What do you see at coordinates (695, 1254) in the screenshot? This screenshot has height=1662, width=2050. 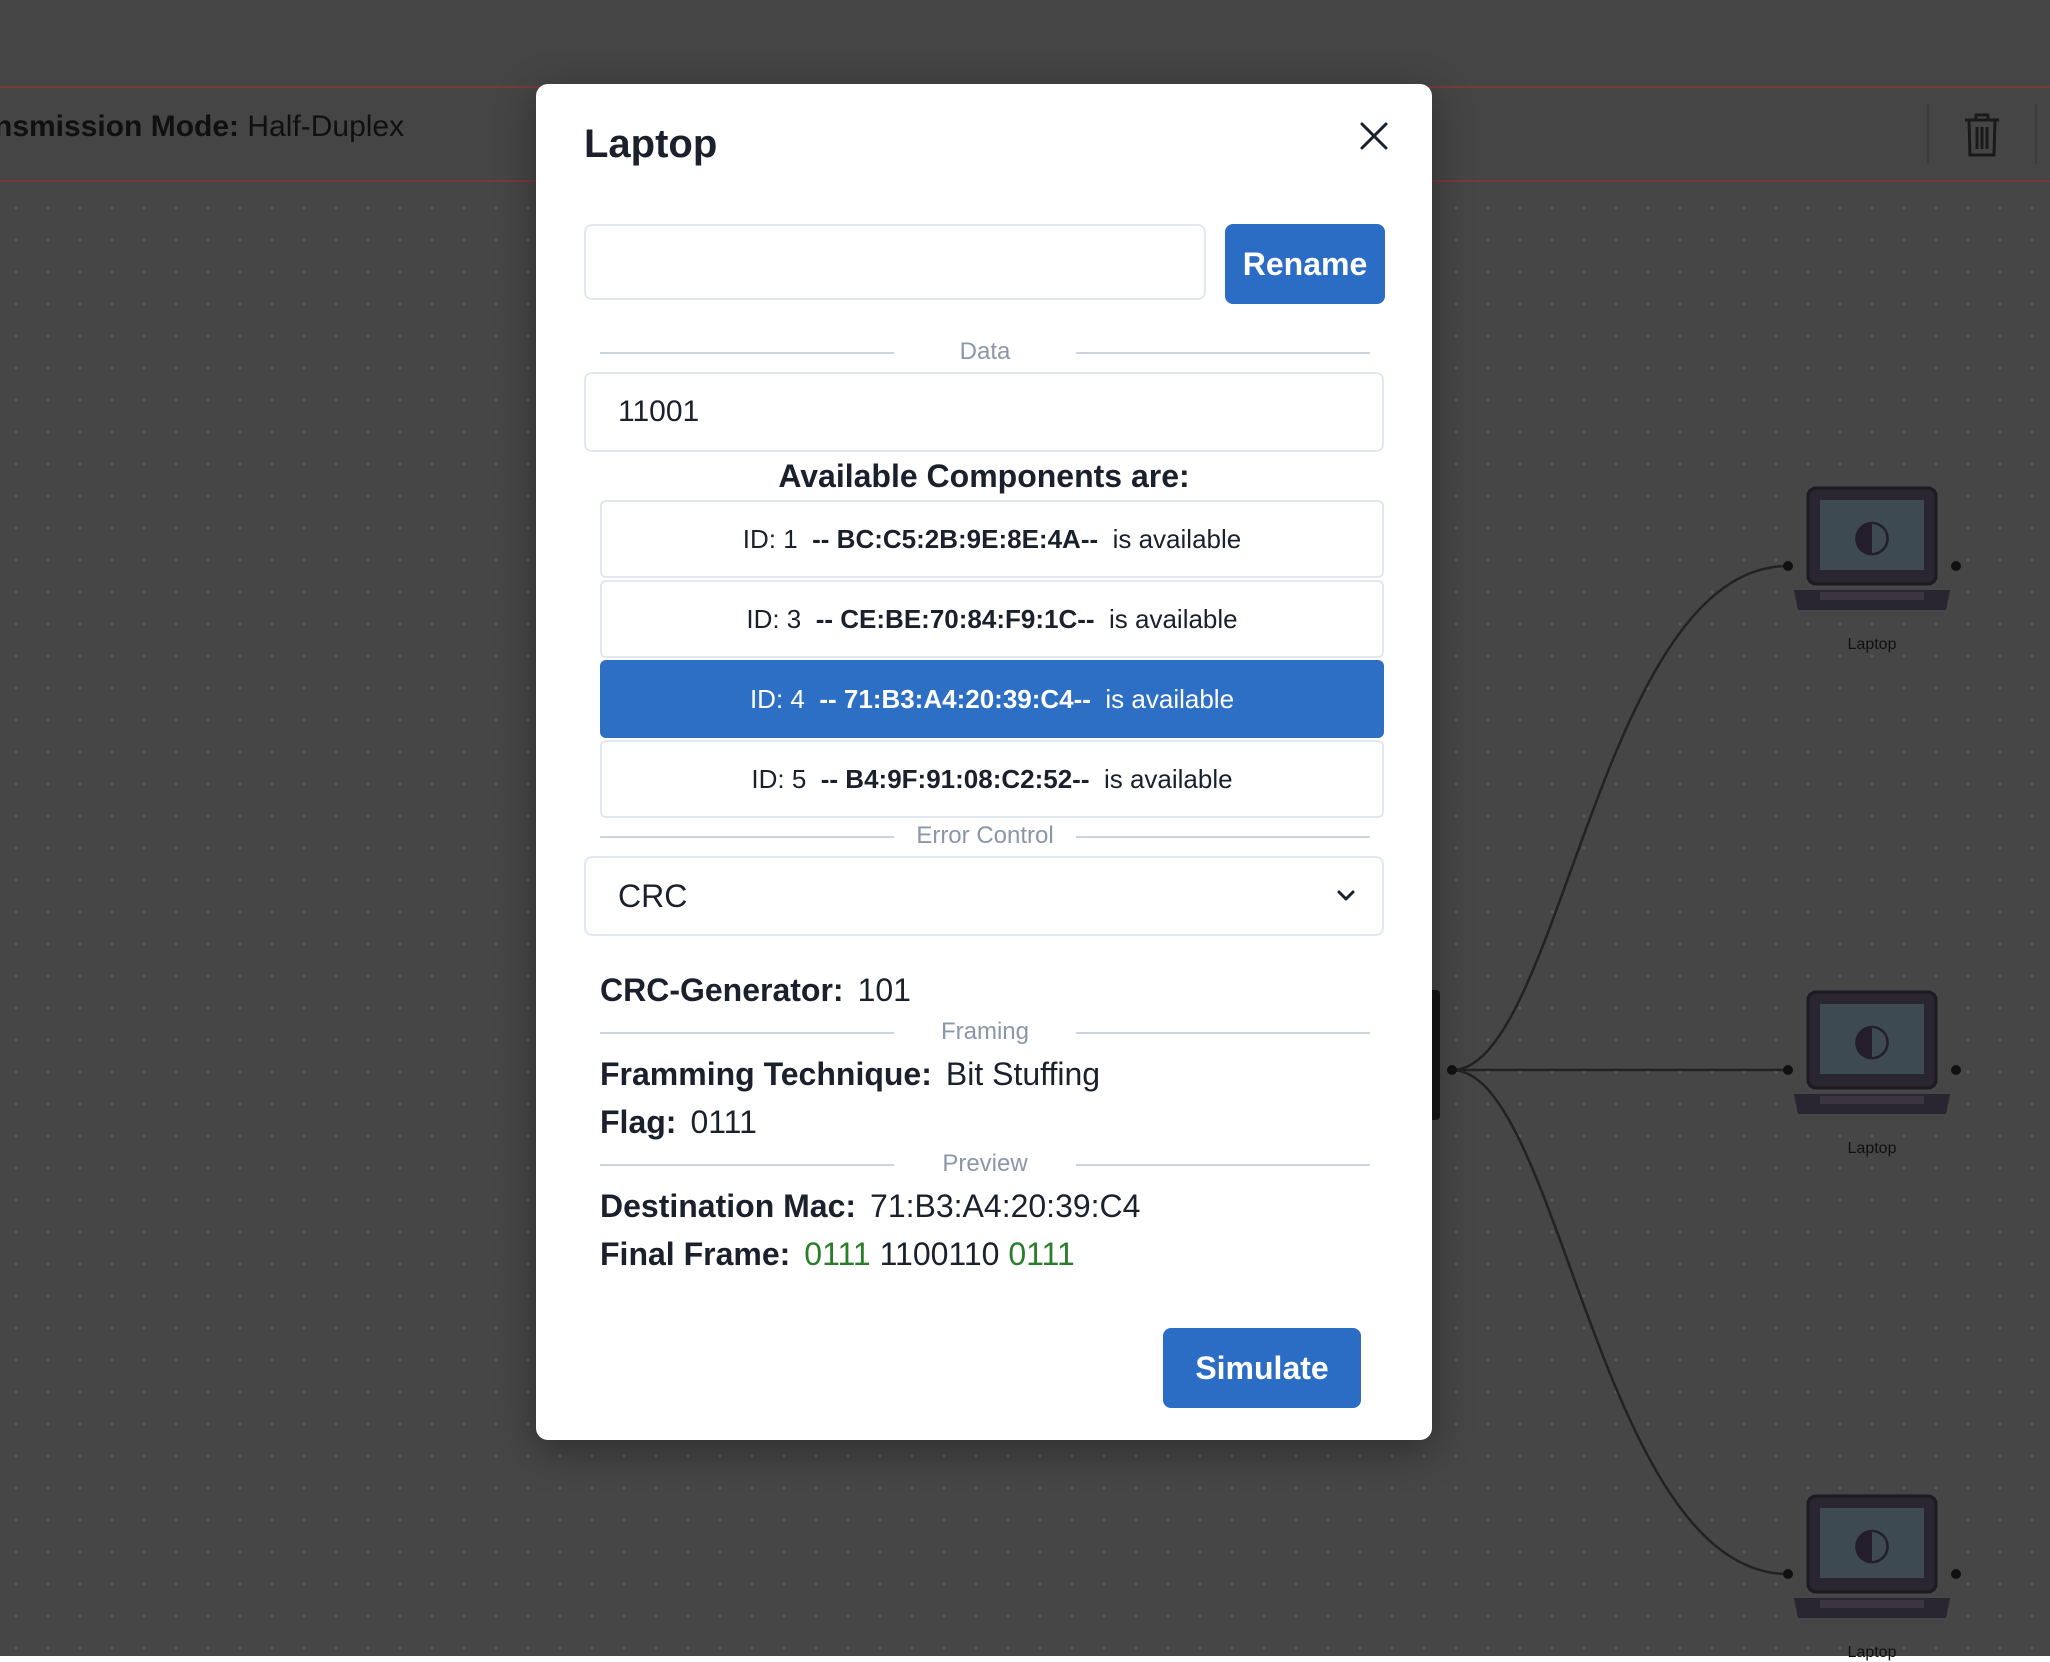 I see `final-frame-label: Final Frame:` at bounding box center [695, 1254].